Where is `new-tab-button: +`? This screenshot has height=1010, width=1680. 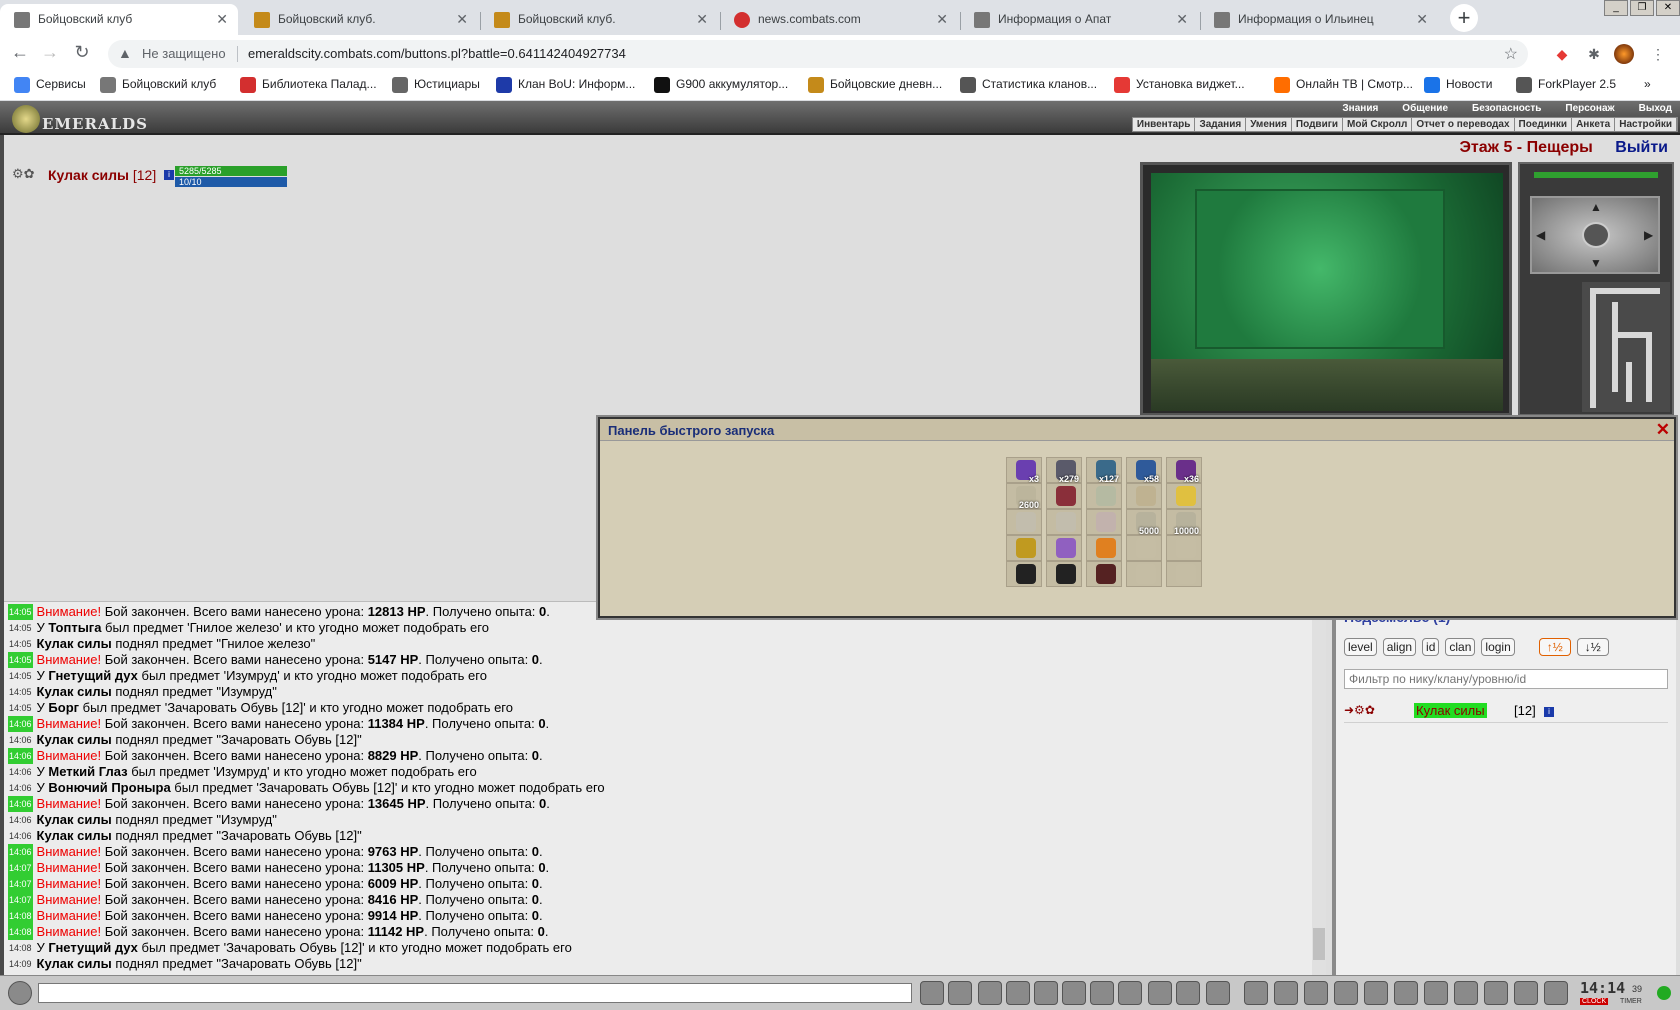 new-tab-button: + is located at coordinates (1464, 18).